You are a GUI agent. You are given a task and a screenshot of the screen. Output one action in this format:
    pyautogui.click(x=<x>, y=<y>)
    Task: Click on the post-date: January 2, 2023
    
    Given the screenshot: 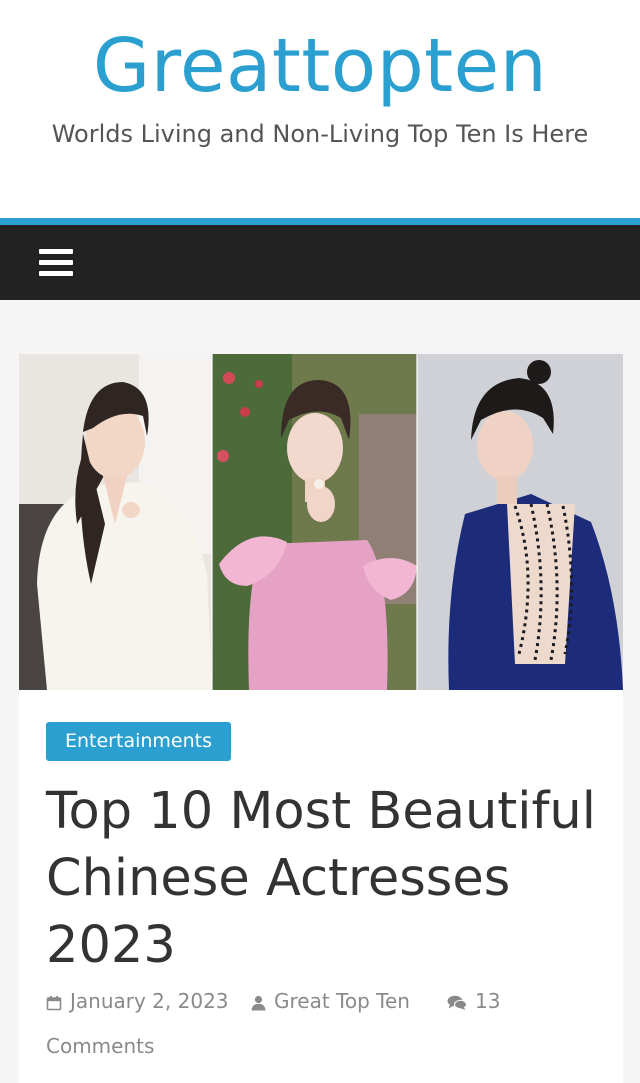 What is the action you would take?
    pyautogui.click(x=149, y=1001)
    